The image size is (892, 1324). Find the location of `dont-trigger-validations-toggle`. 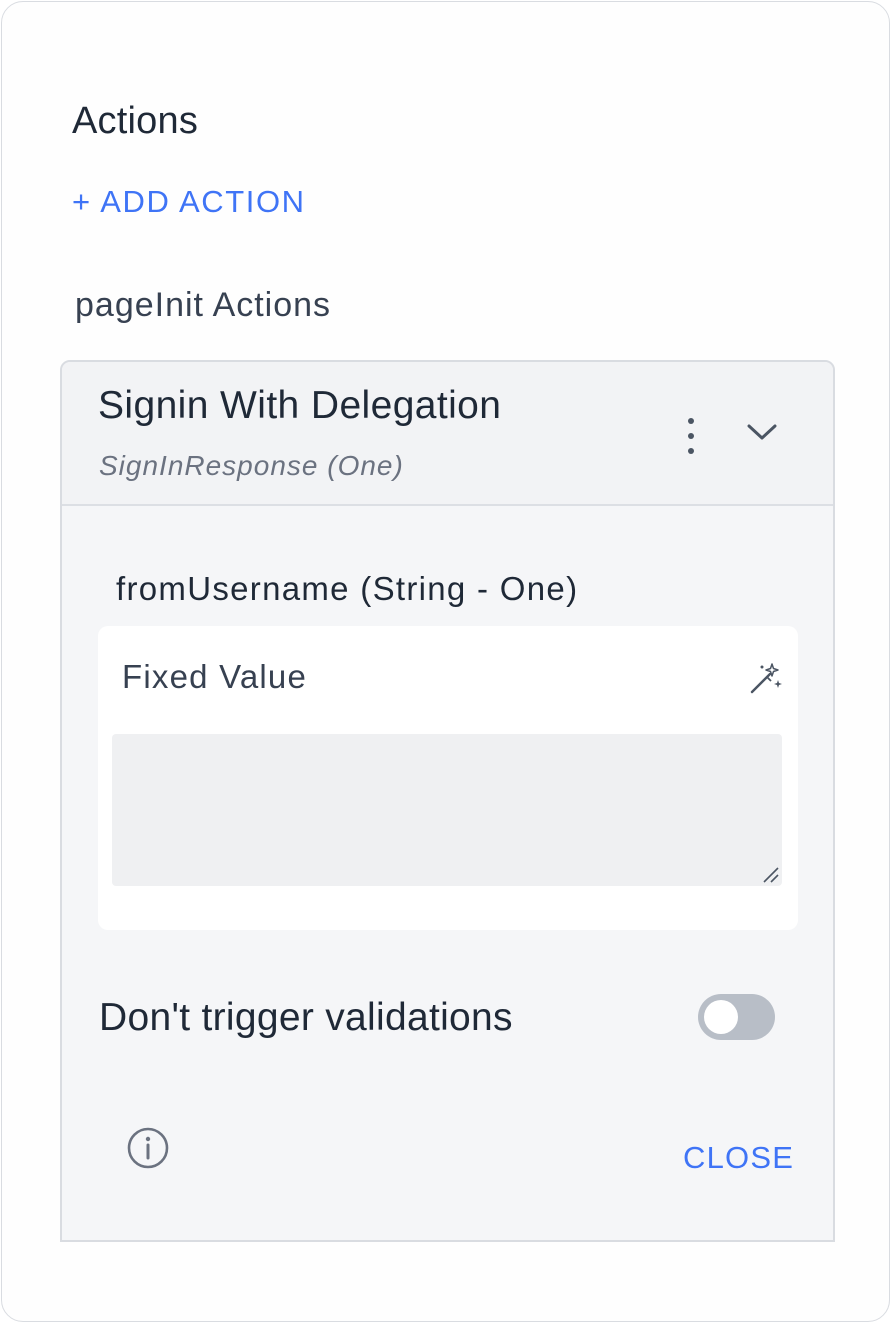

dont-trigger-validations-toggle is located at coordinates (736, 1017).